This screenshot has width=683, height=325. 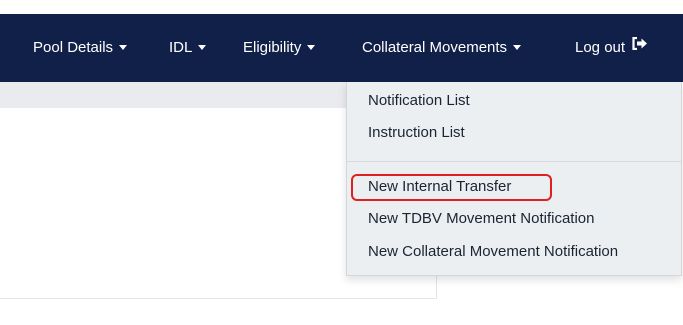 What do you see at coordinates (493, 252) in the screenshot?
I see `menu-item-new-collateral-movement-notification: New Collateral Movement Notification` at bounding box center [493, 252].